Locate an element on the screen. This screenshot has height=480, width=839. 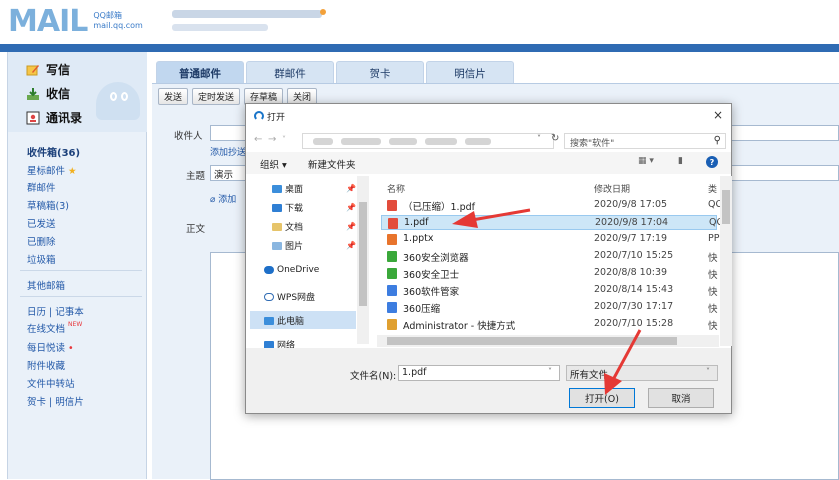
new-folder-button: 新建文件夹 is located at coordinates (332, 164).